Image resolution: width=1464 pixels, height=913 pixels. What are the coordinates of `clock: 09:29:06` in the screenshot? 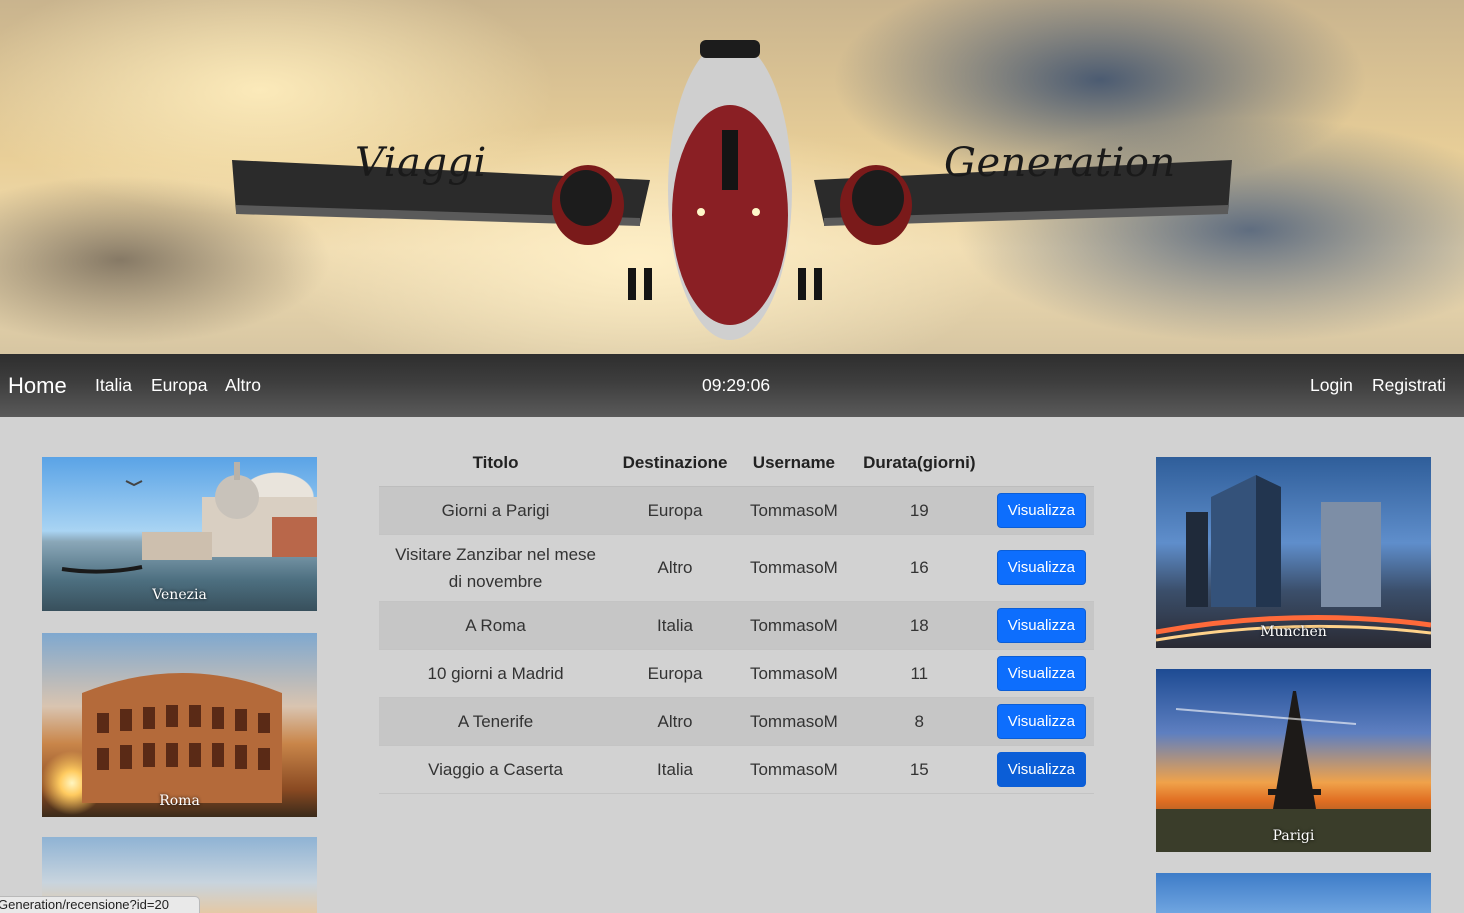 It's located at (736, 385).